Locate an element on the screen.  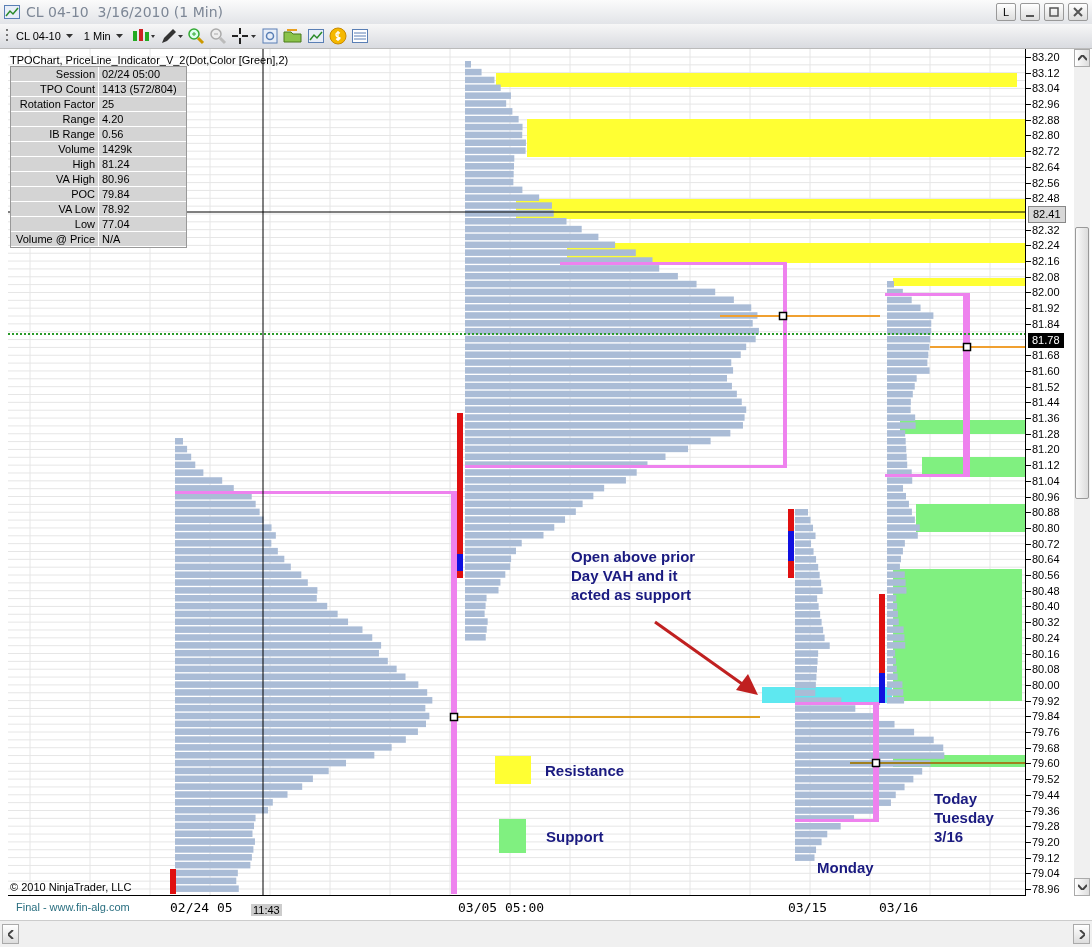
close-button is located at coordinates (1078, 12).